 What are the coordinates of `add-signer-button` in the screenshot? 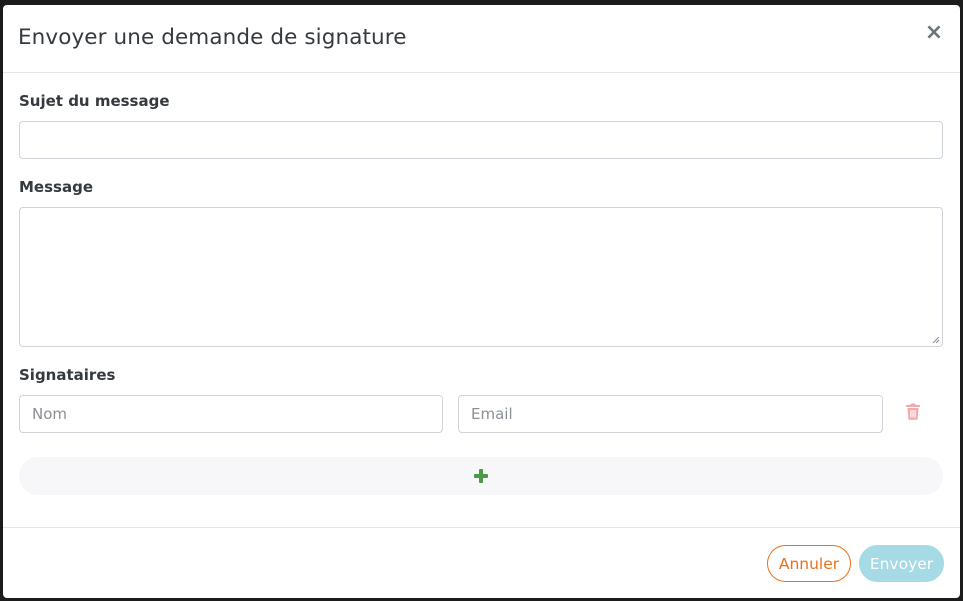 It's located at (481, 476).